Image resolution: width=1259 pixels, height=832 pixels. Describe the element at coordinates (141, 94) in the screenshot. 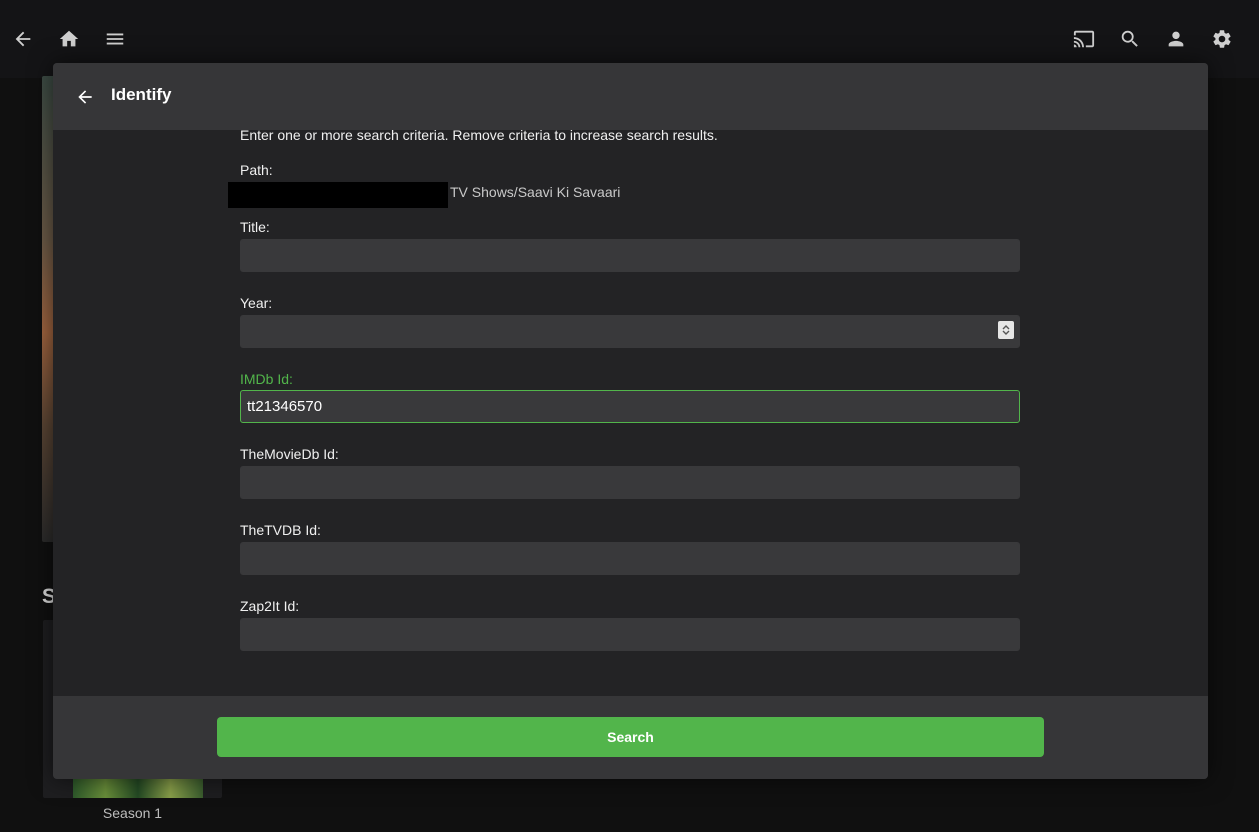

I see `dialog-title: Identify` at that location.